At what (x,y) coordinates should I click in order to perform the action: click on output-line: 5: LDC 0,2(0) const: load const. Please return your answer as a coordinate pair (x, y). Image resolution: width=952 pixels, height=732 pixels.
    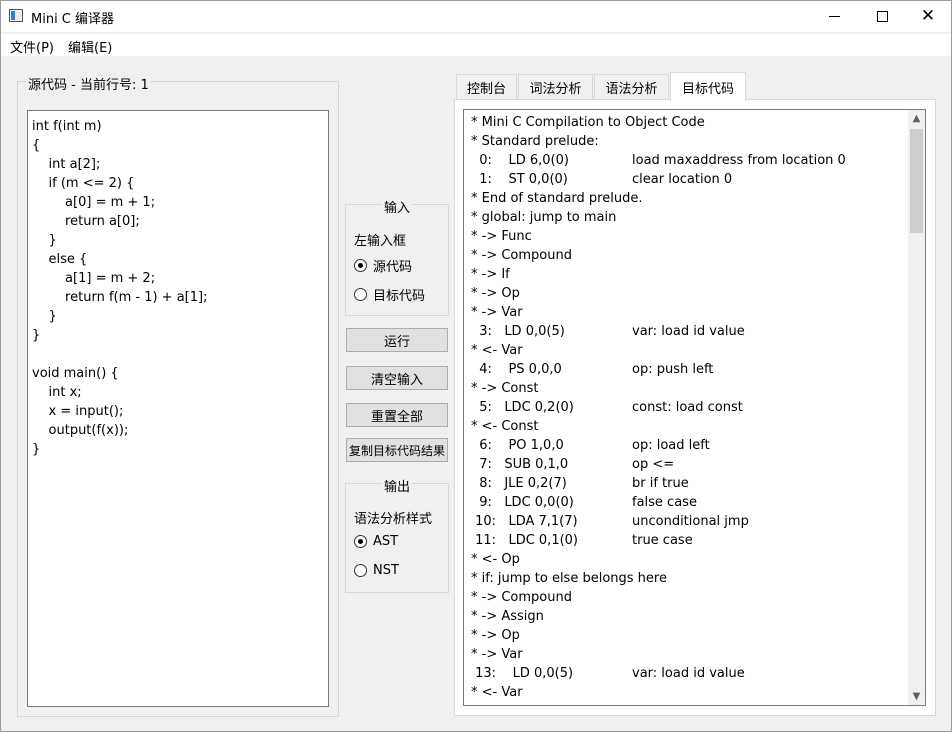
    Looking at the image, I should click on (686, 409).